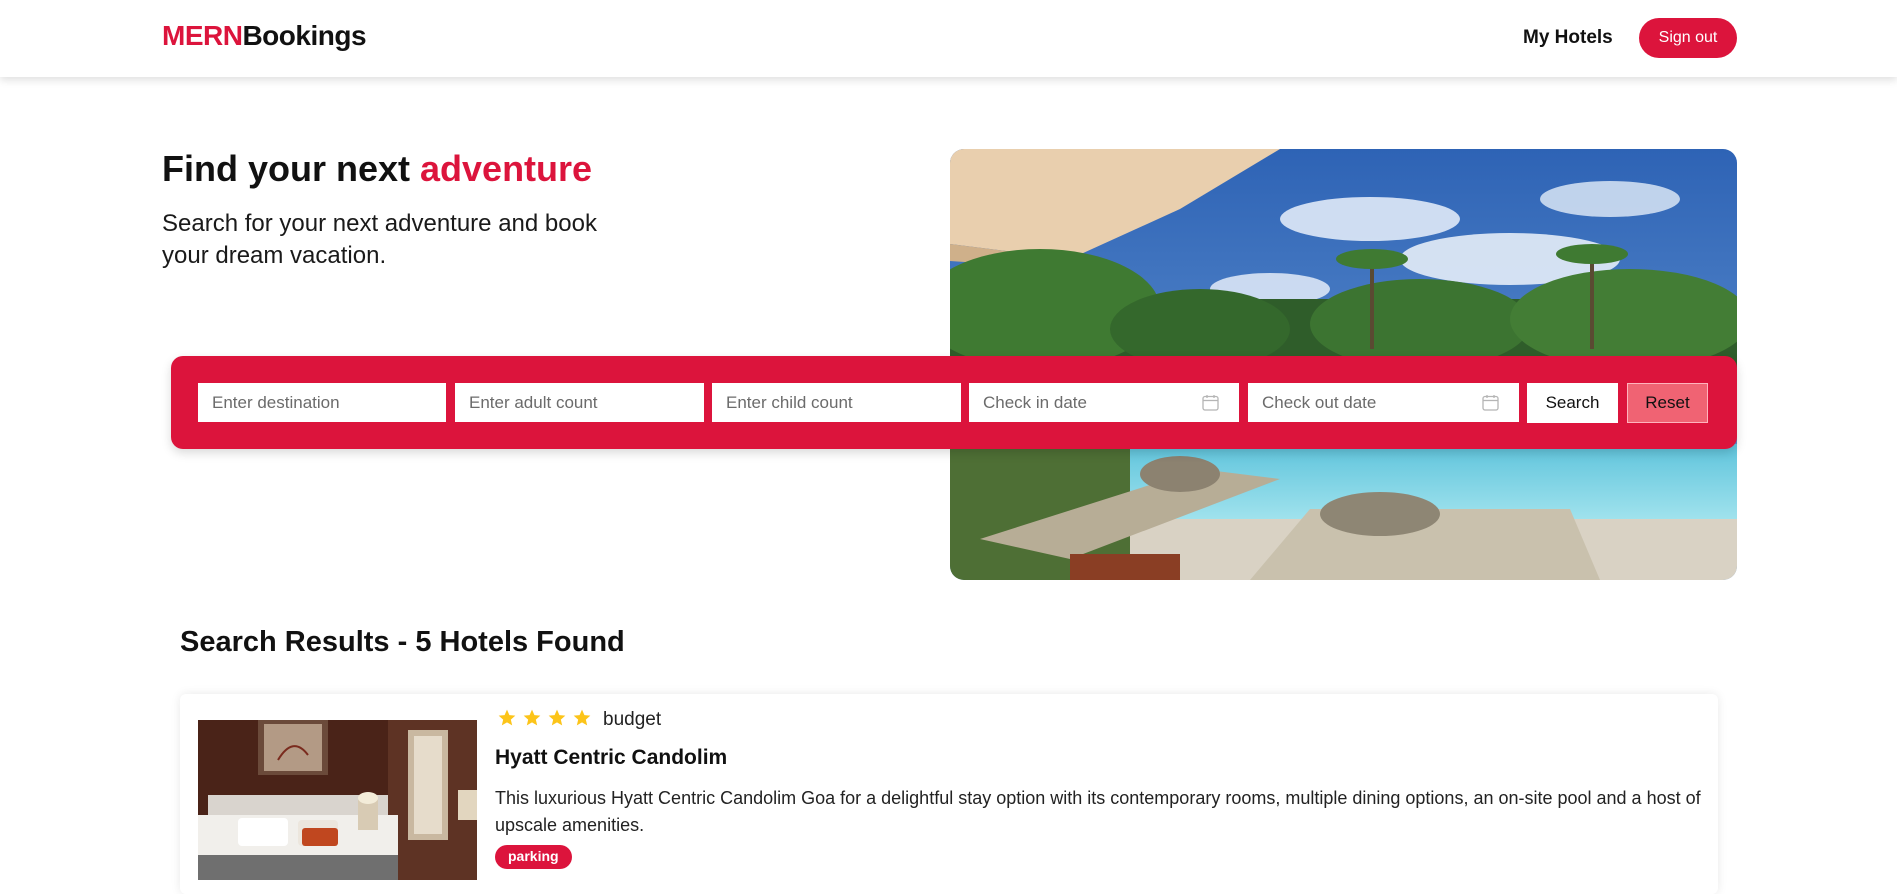 Image resolution: width=1897 pixels, height=894 pixels. Describe the element at coordinates (1572, 403) in the screenshot. I see `search-button: Search` at that location.